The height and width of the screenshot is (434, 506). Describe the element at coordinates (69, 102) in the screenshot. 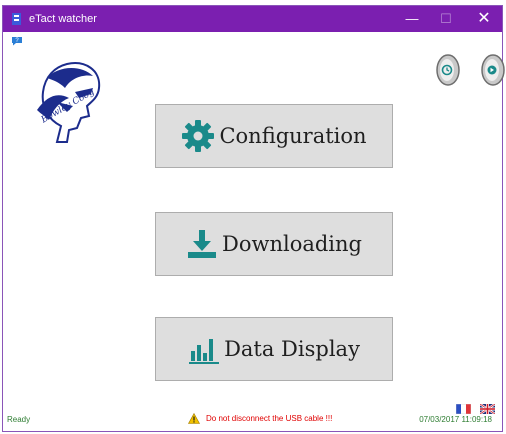

I see `company-logo: Bowley Coog` at that location.